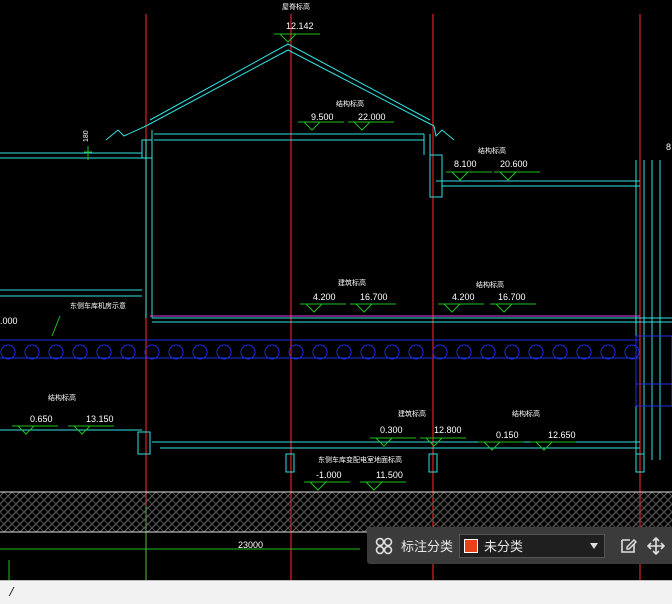 This screenshot has width=672, height=604. Describe the element at coordinates (300, 26) in the screenshot. I see `ridge-value: 12.142` at that location.